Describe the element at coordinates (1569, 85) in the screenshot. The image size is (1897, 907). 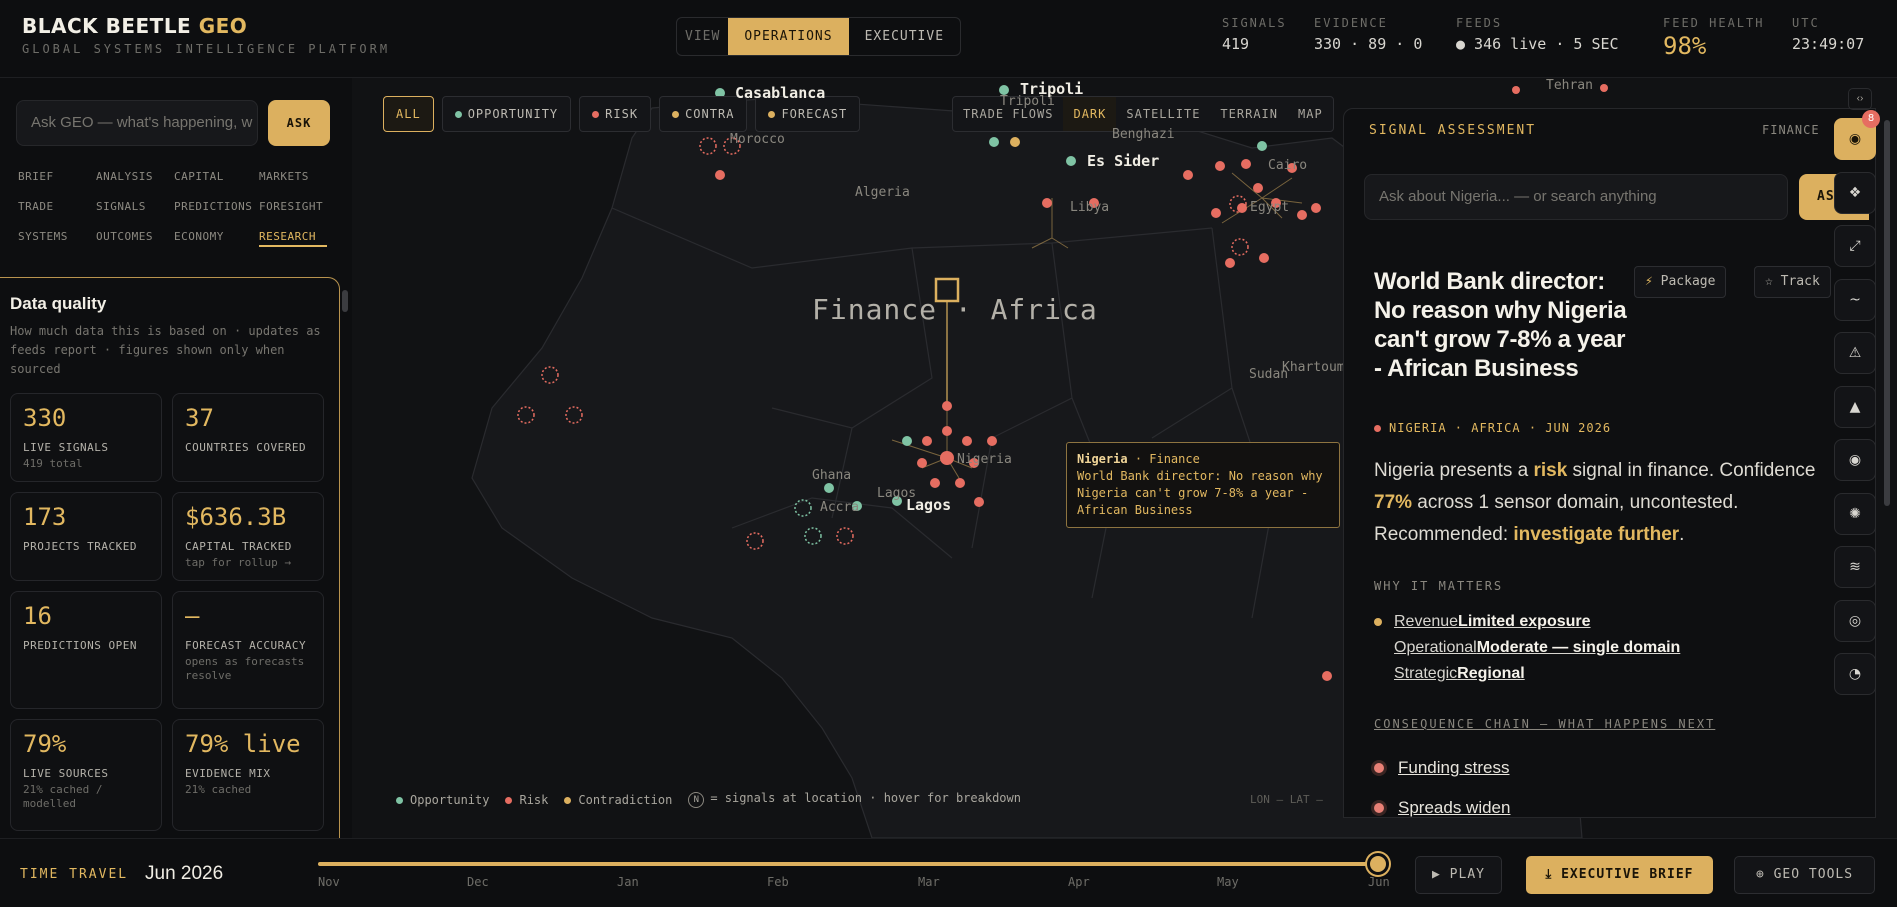
I see `map-label-tehran: Tehran` at that location.